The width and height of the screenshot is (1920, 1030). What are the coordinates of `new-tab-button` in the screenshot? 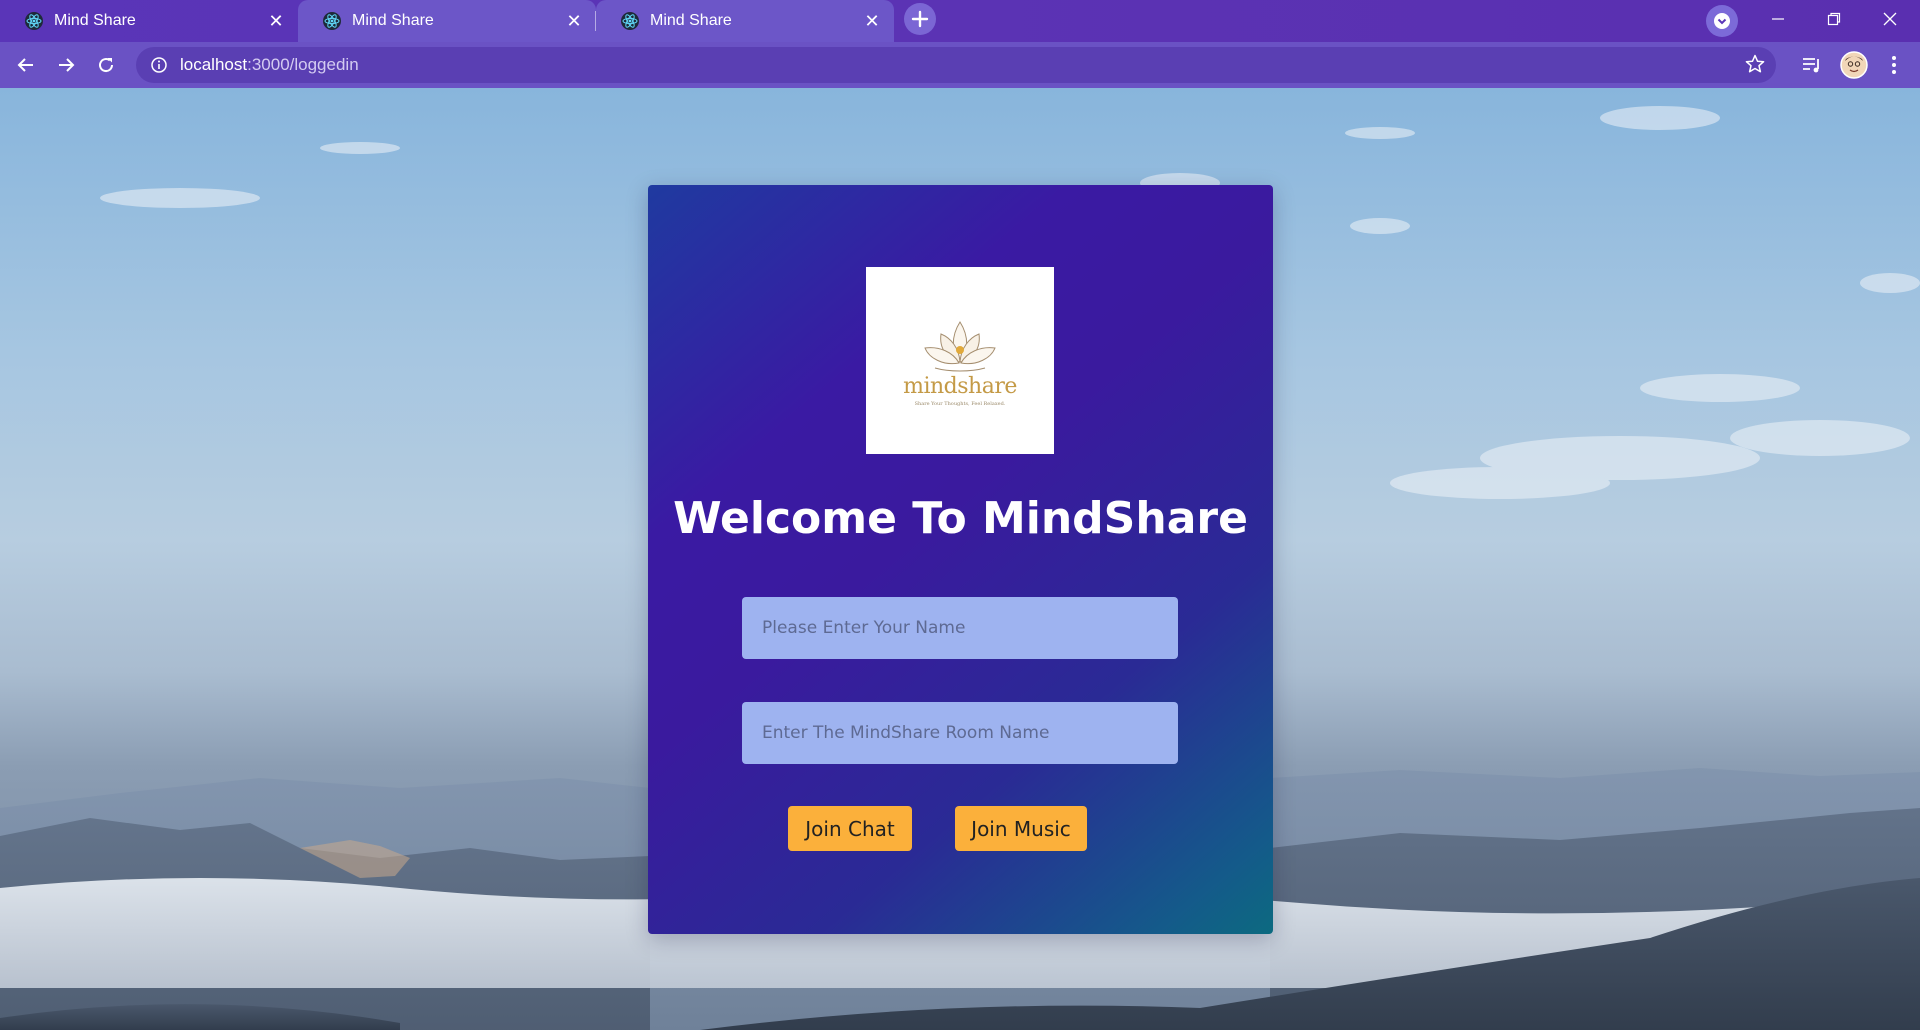 It's located at (920, 19).